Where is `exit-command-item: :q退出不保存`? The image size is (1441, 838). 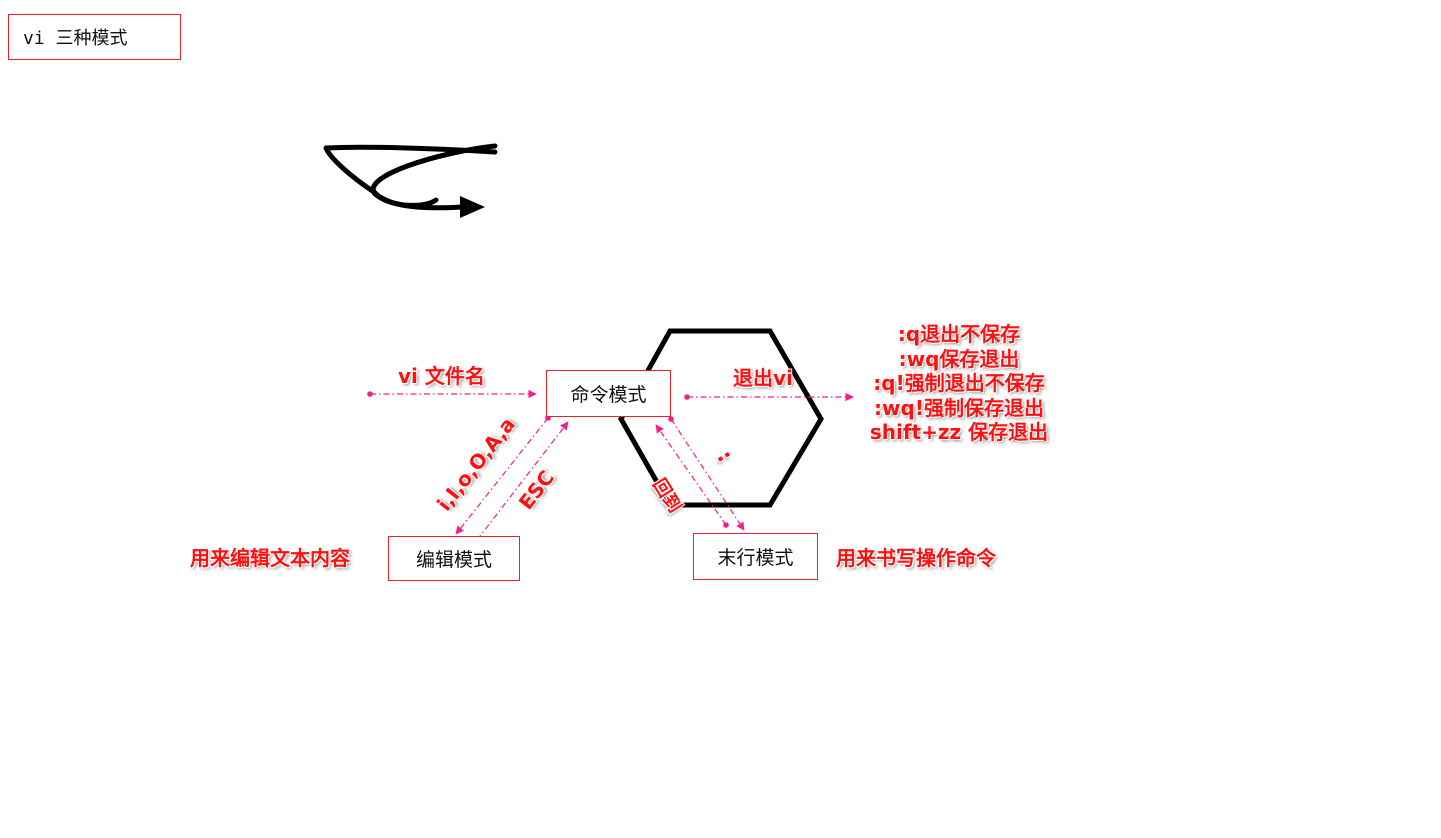 exit-command-item: :q退出不保存 is located at coordinates (959, 334).